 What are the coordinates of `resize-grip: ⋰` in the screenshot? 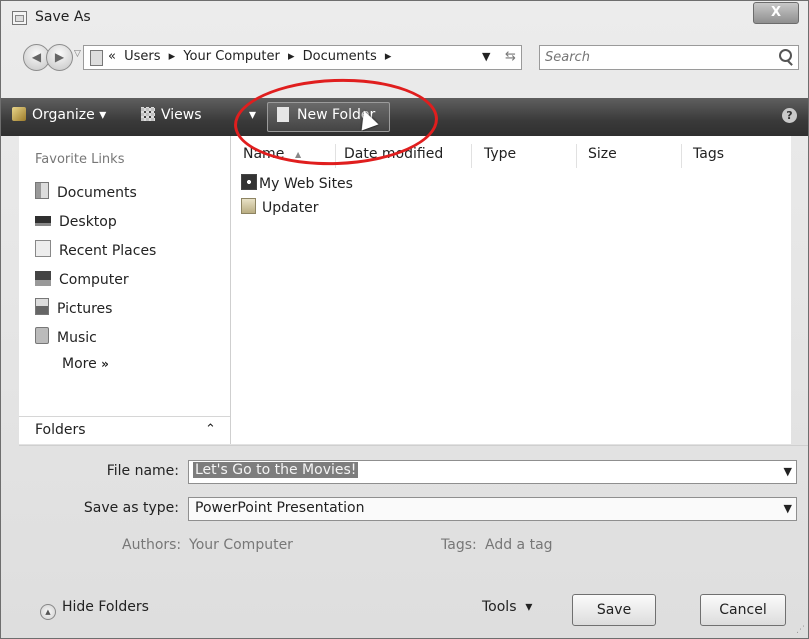 It's located at (800, 630).